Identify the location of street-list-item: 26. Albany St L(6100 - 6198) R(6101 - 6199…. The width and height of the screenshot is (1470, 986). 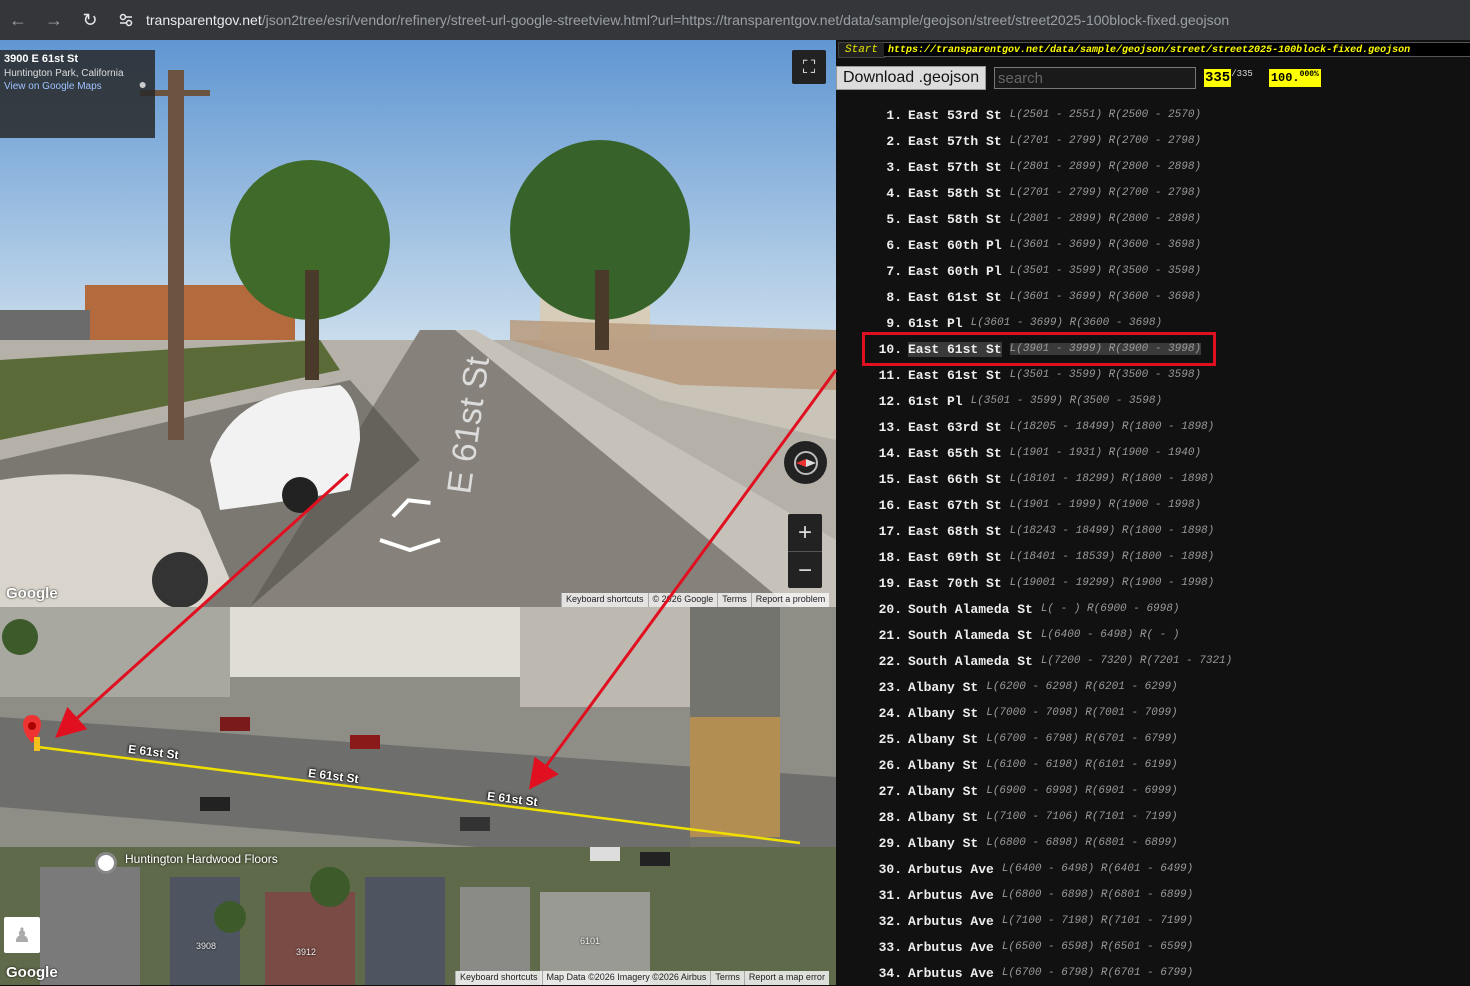
(1007, 765).